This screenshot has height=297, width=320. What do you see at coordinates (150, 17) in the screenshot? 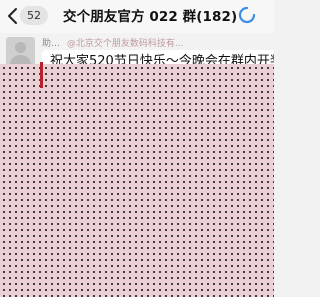
I see `chat-title: 交个朋友官方 022 群(182)` at bounding box center [150, 17].